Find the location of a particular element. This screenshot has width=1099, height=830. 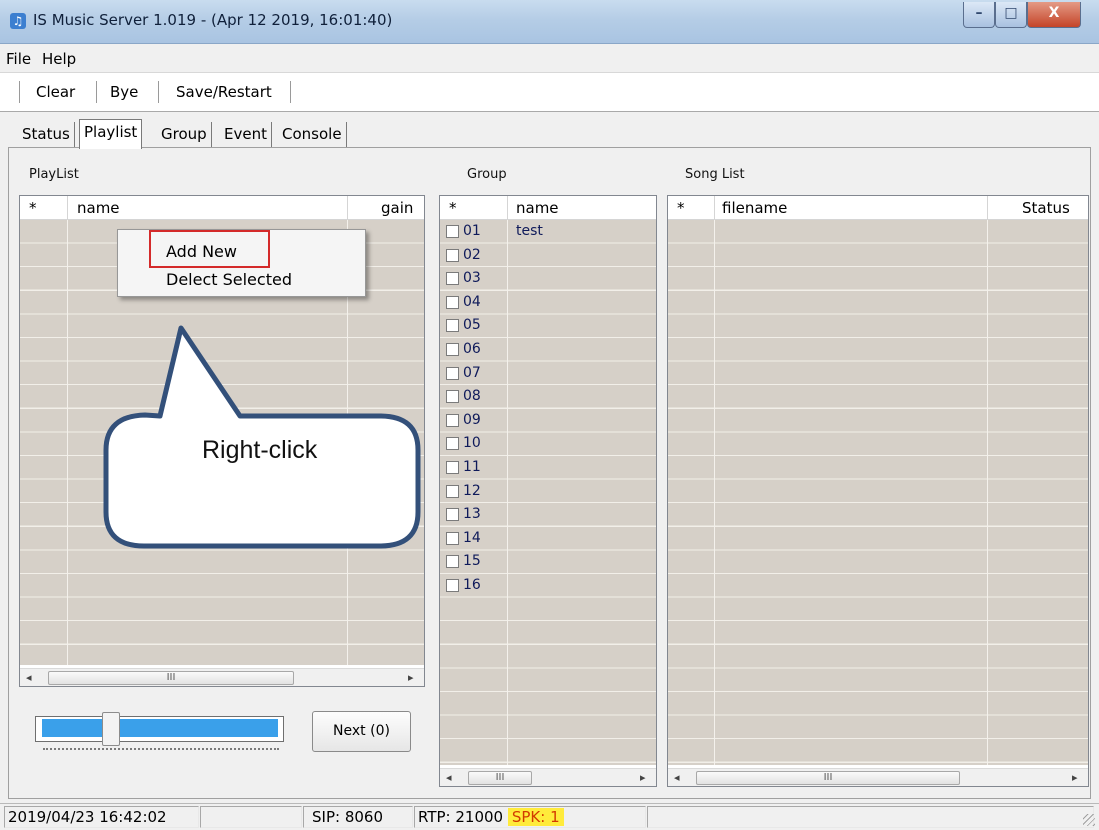

clear-button: Clear is located at coordinates (55, 92).